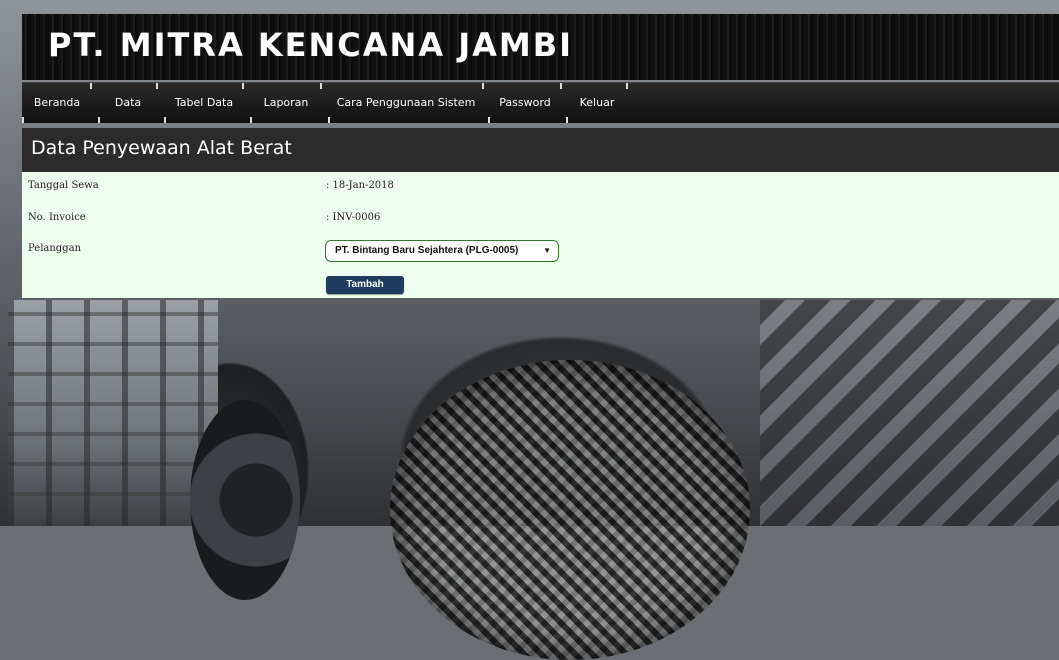 This screenshot has width=1059, height=660. Describe the element at coordinates (365, 285) in the screenshot. I see `tambah-button: Tambah` at that location.